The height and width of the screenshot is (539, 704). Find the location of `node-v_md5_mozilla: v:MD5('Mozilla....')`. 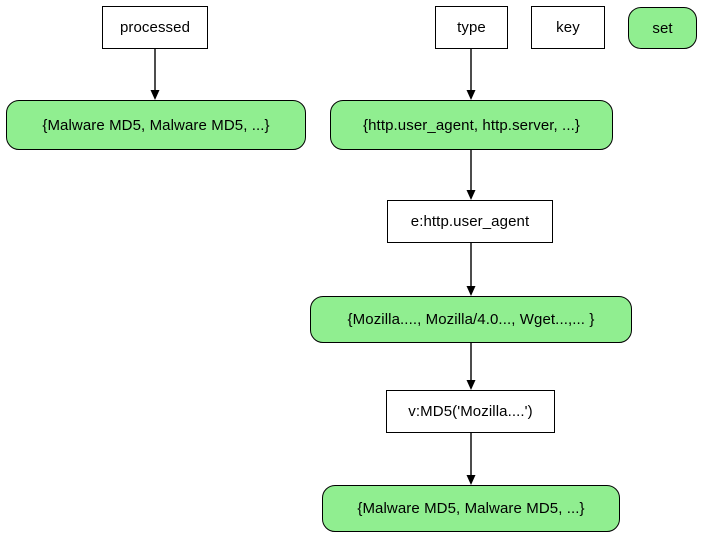

node-v_md5_mozilla: v:MD5('Mozilla....') is located at coordinates (470, 411).